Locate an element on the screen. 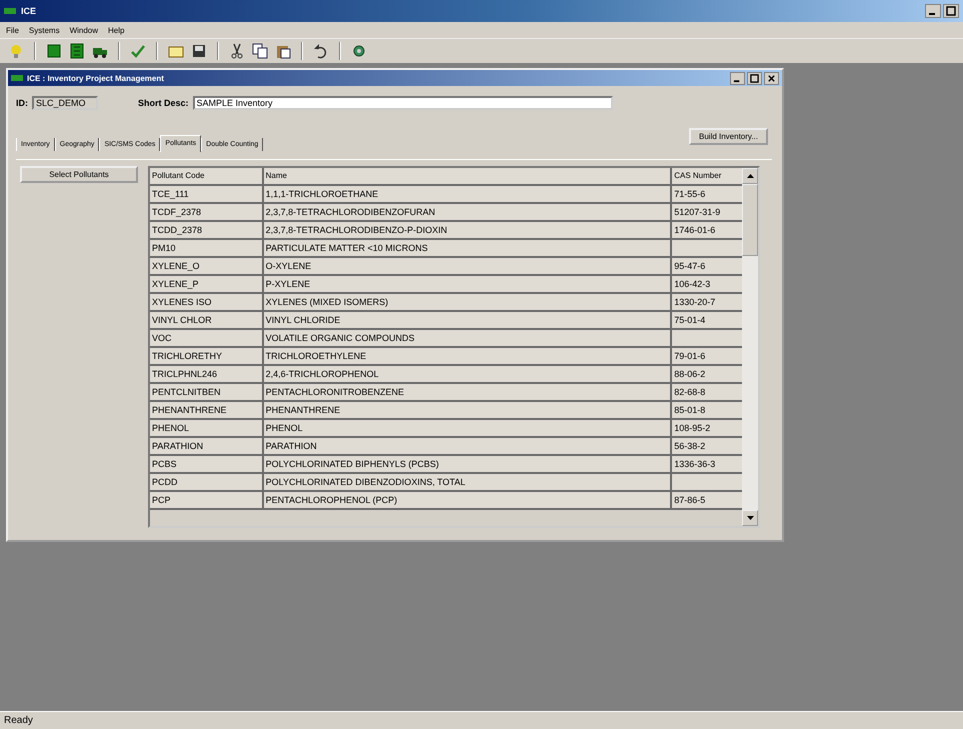  table-cell: O-XYLENE is located at coordinates (468, 266).